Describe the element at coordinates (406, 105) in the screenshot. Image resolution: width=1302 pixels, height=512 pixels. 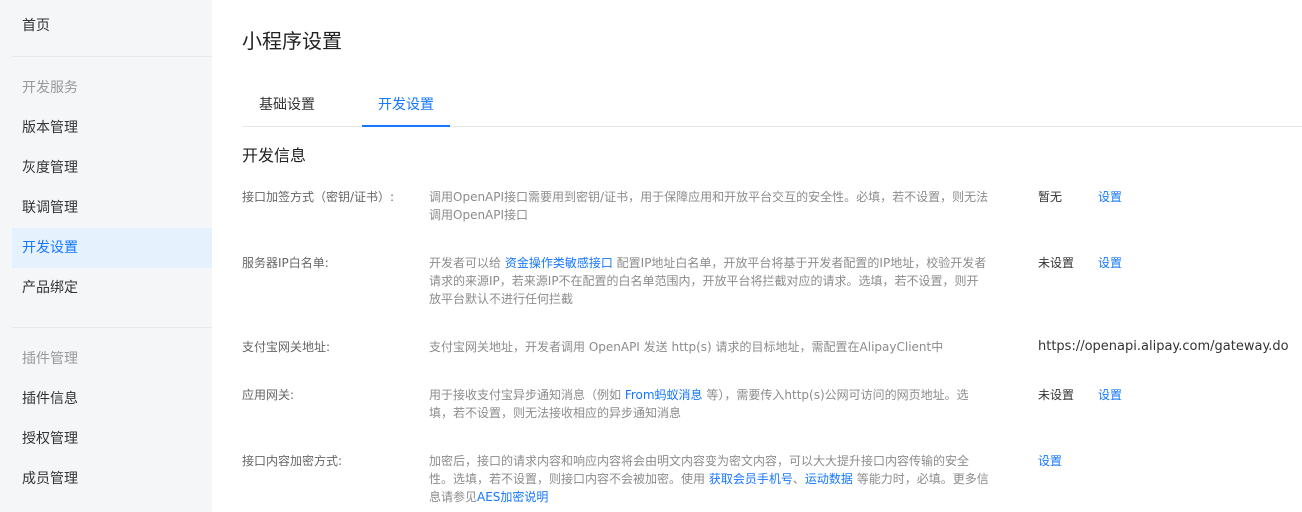
I see `tab-dev-settings: 开发设置` at that location.